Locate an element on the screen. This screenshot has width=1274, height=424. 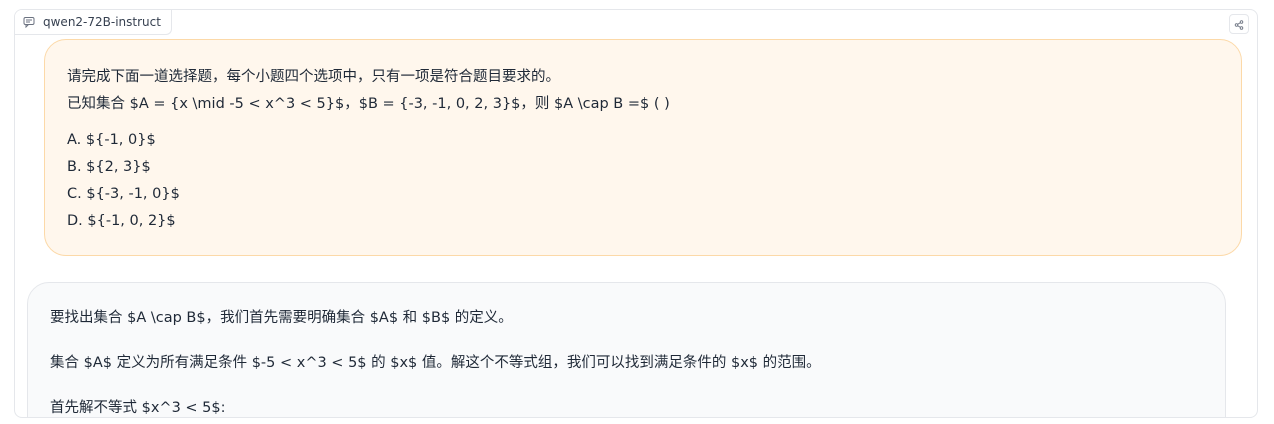
chat-bubble-icon is located at coordinates (29, 22).